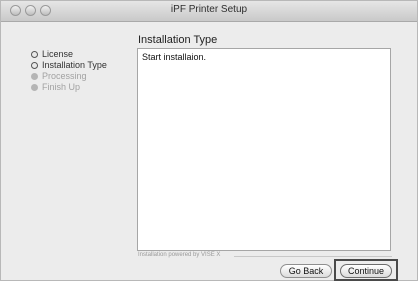  Describe the element at coordinates (174, 57) in the screenshot. I see `content-text: Start installaion.` at that location.